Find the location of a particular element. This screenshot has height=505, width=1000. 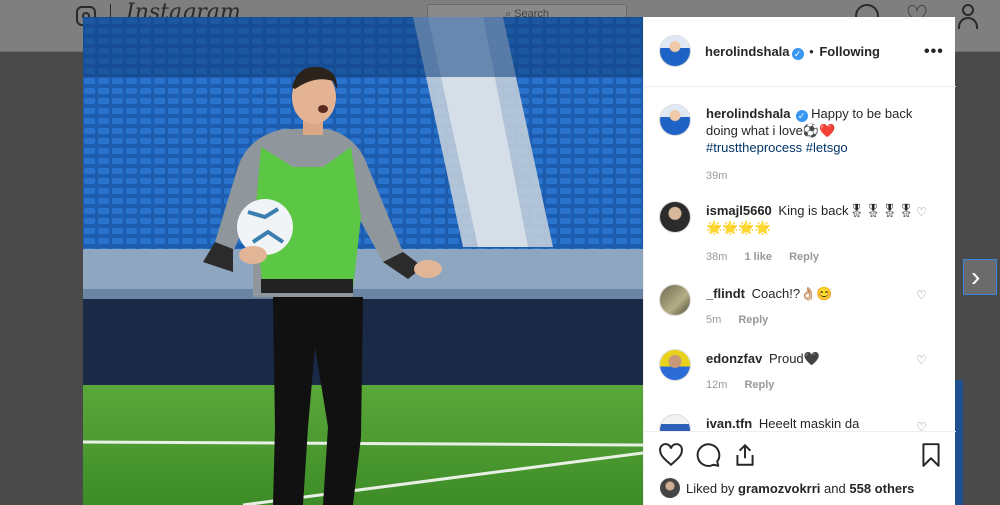

comment-meta: 5m Reply is located at coordinates (744, 320).